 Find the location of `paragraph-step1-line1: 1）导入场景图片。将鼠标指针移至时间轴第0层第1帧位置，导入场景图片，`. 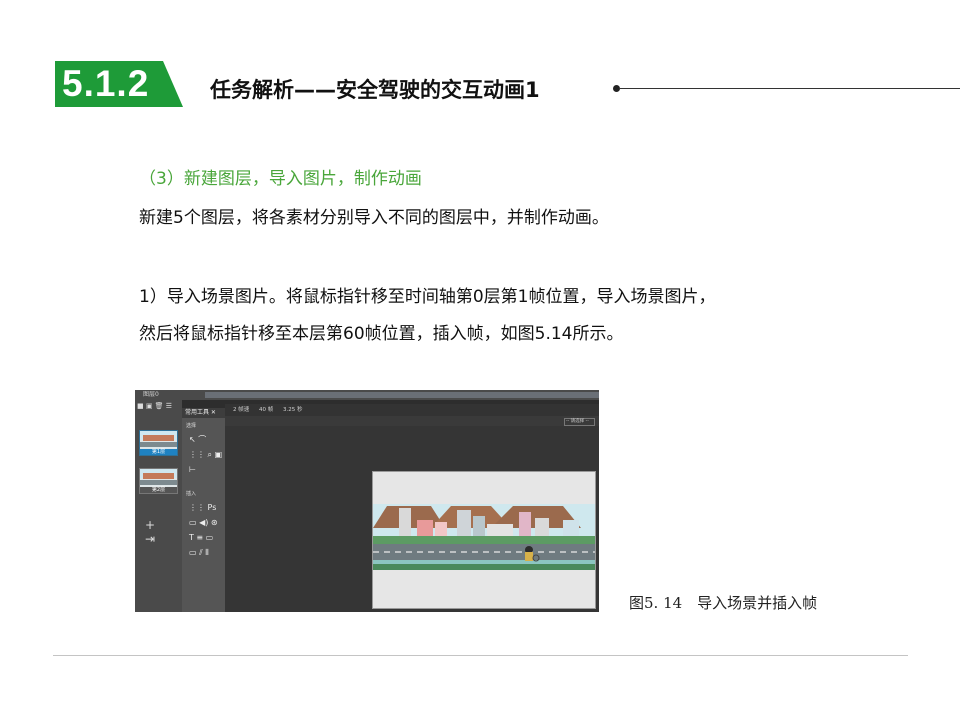

paragraph-step1-line1: 1）导入场景图片。将鼠标指针移至时间轴第0层第1帧位置，导入场景图片， is located at coordinates (427, 297).